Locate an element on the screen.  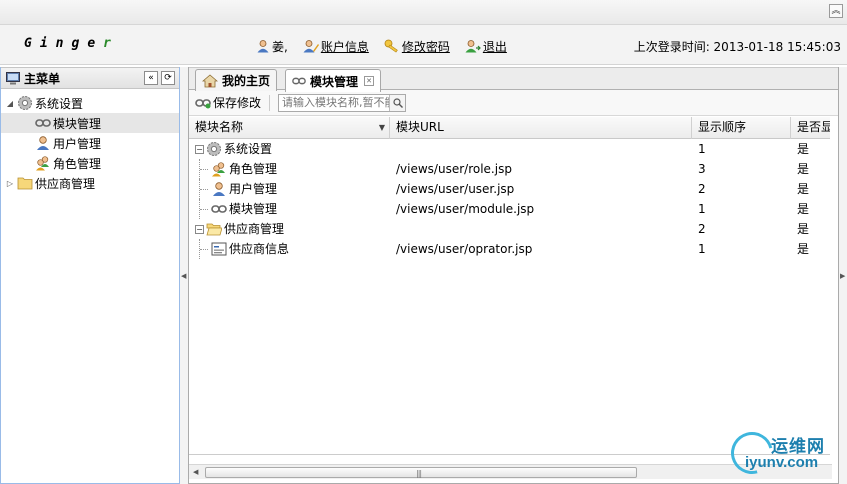
table-row: 模块管理 /views/user/module.jsp 1 是 is located at coordinates (509, 209).